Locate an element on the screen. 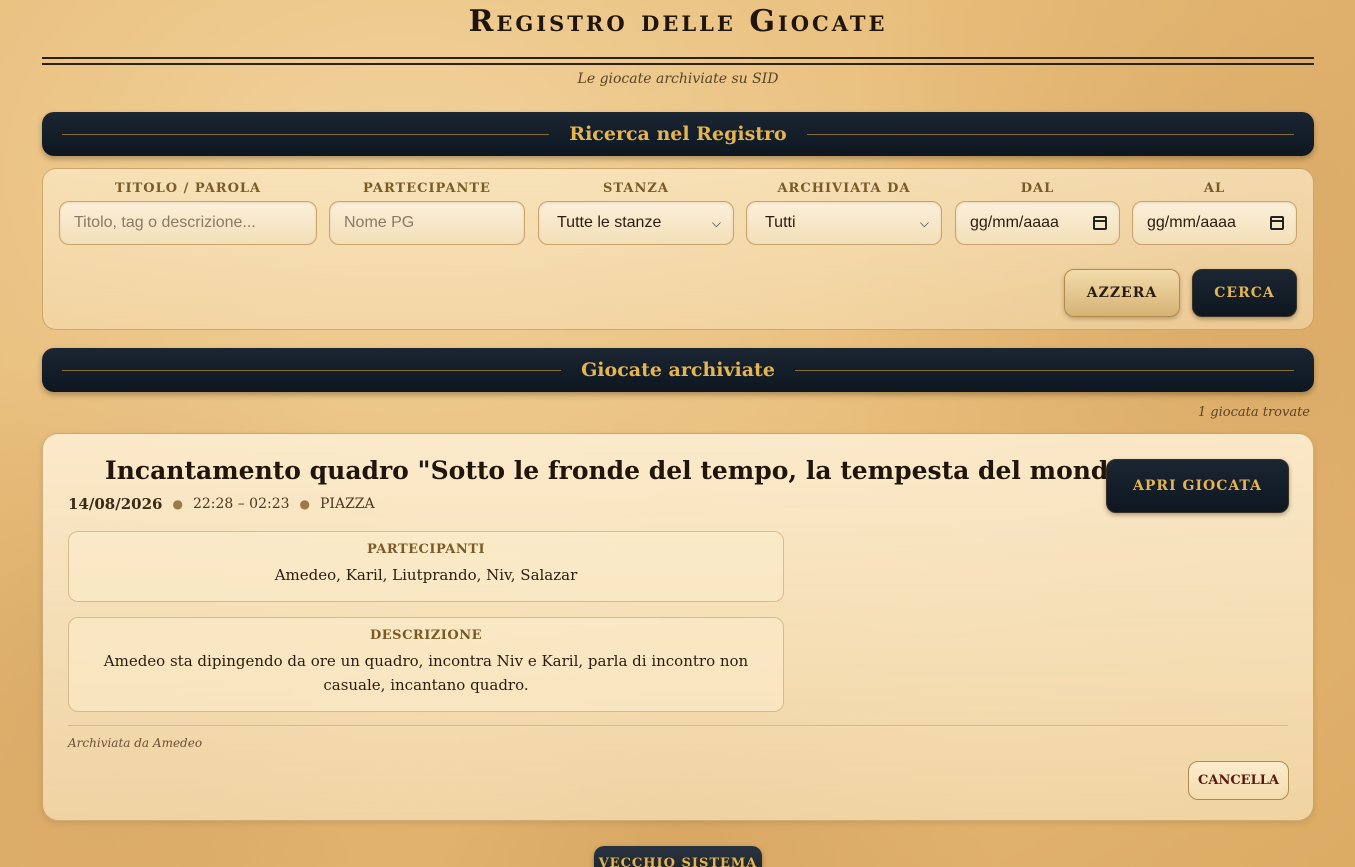 Image resolution: width=1355 pixels, height=867 pixels. title-divider is located at coordinates (678, 61).